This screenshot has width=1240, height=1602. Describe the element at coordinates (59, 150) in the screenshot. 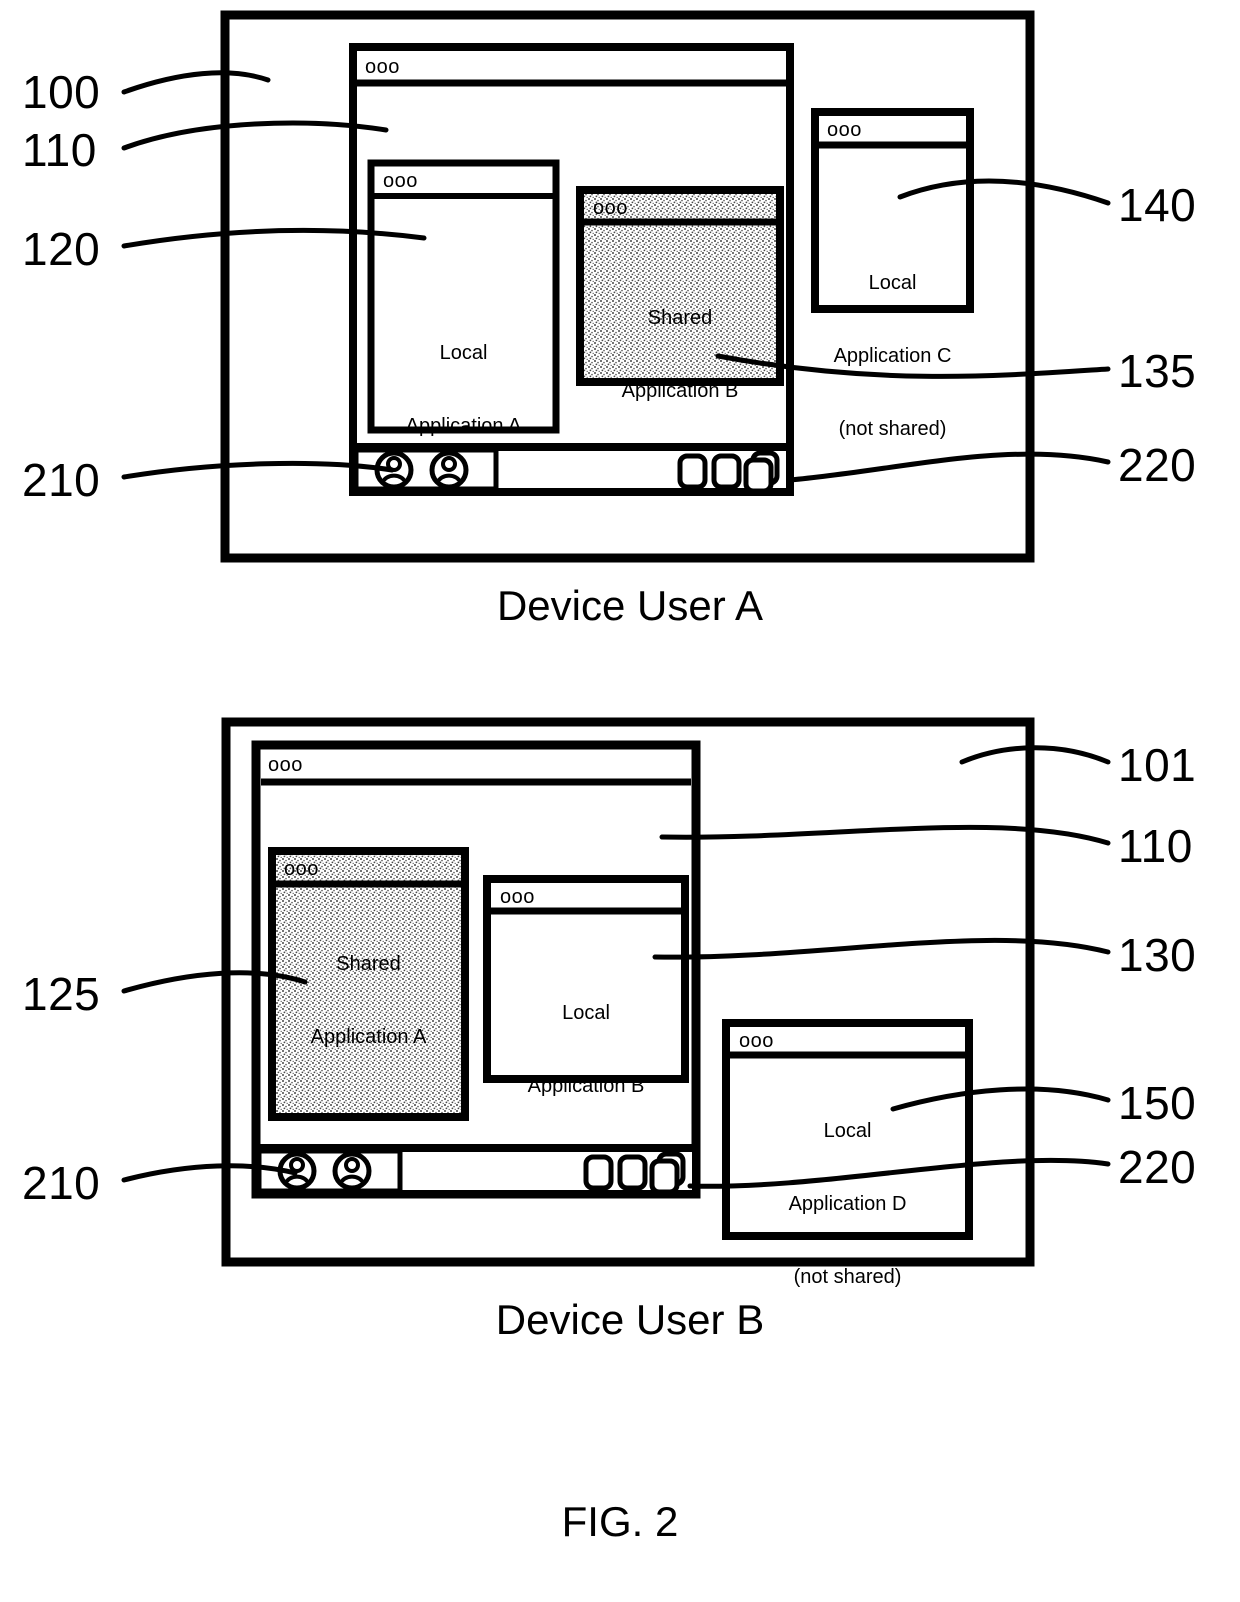

I see `ref-numeral-110: 110` at that location.